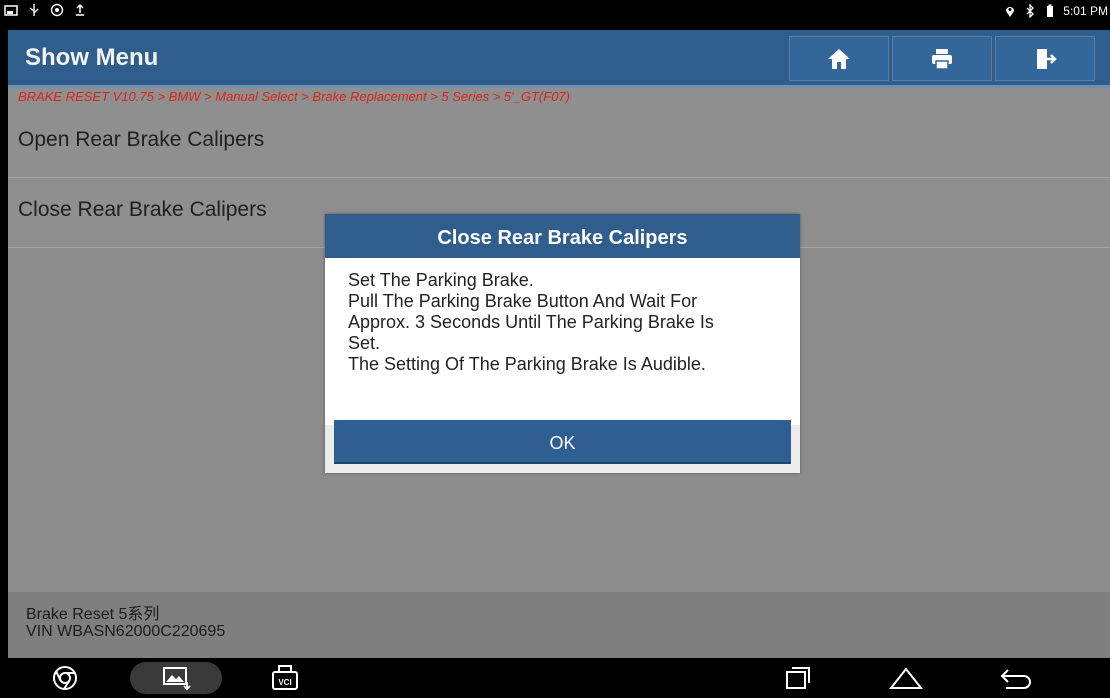 This screenshot has height=698, width=1110. What do you see at coordinates (45, 10) in the screenshot?
I see `status-left` at bounding box center [45, 10].